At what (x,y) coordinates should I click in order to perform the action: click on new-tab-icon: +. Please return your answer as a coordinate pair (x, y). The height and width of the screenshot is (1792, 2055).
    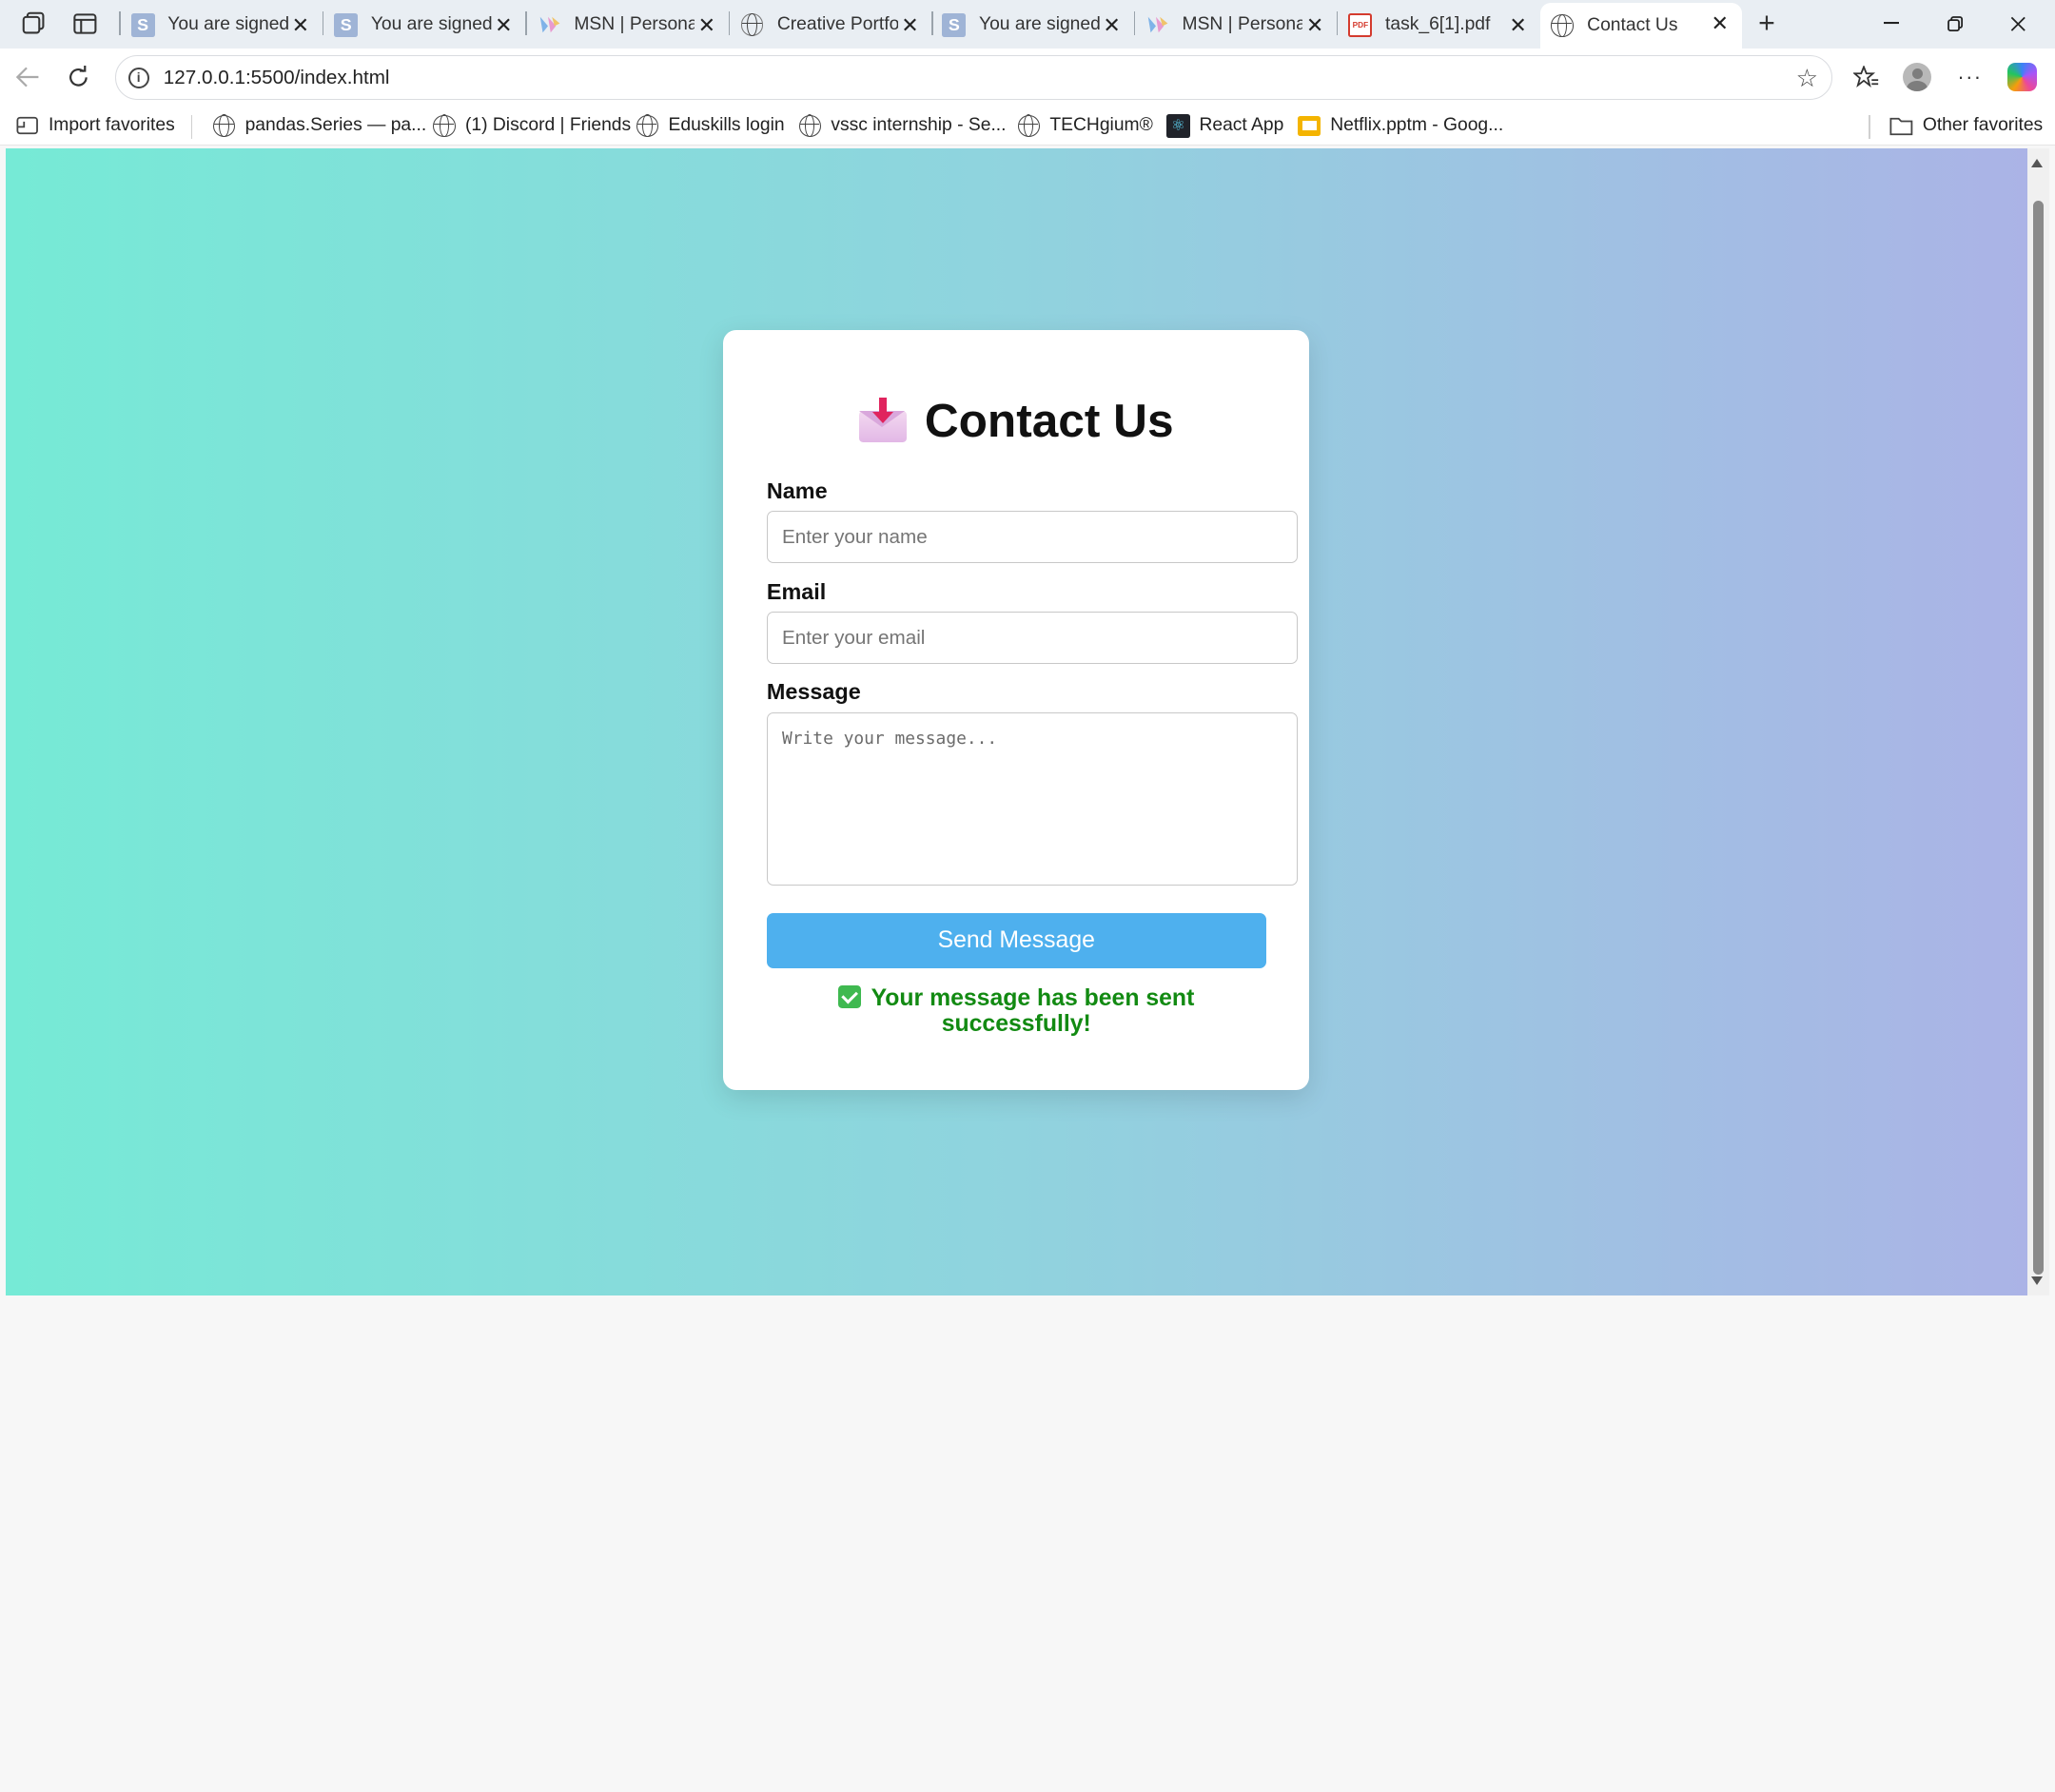
    Looking at the image, I should click on (1767, 23).